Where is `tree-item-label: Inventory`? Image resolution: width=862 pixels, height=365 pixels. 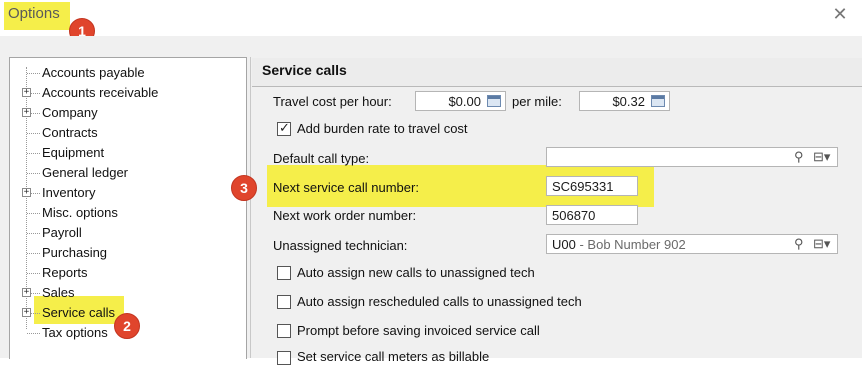
tree-item-label: Inventory is located at coordinates (69, 192).